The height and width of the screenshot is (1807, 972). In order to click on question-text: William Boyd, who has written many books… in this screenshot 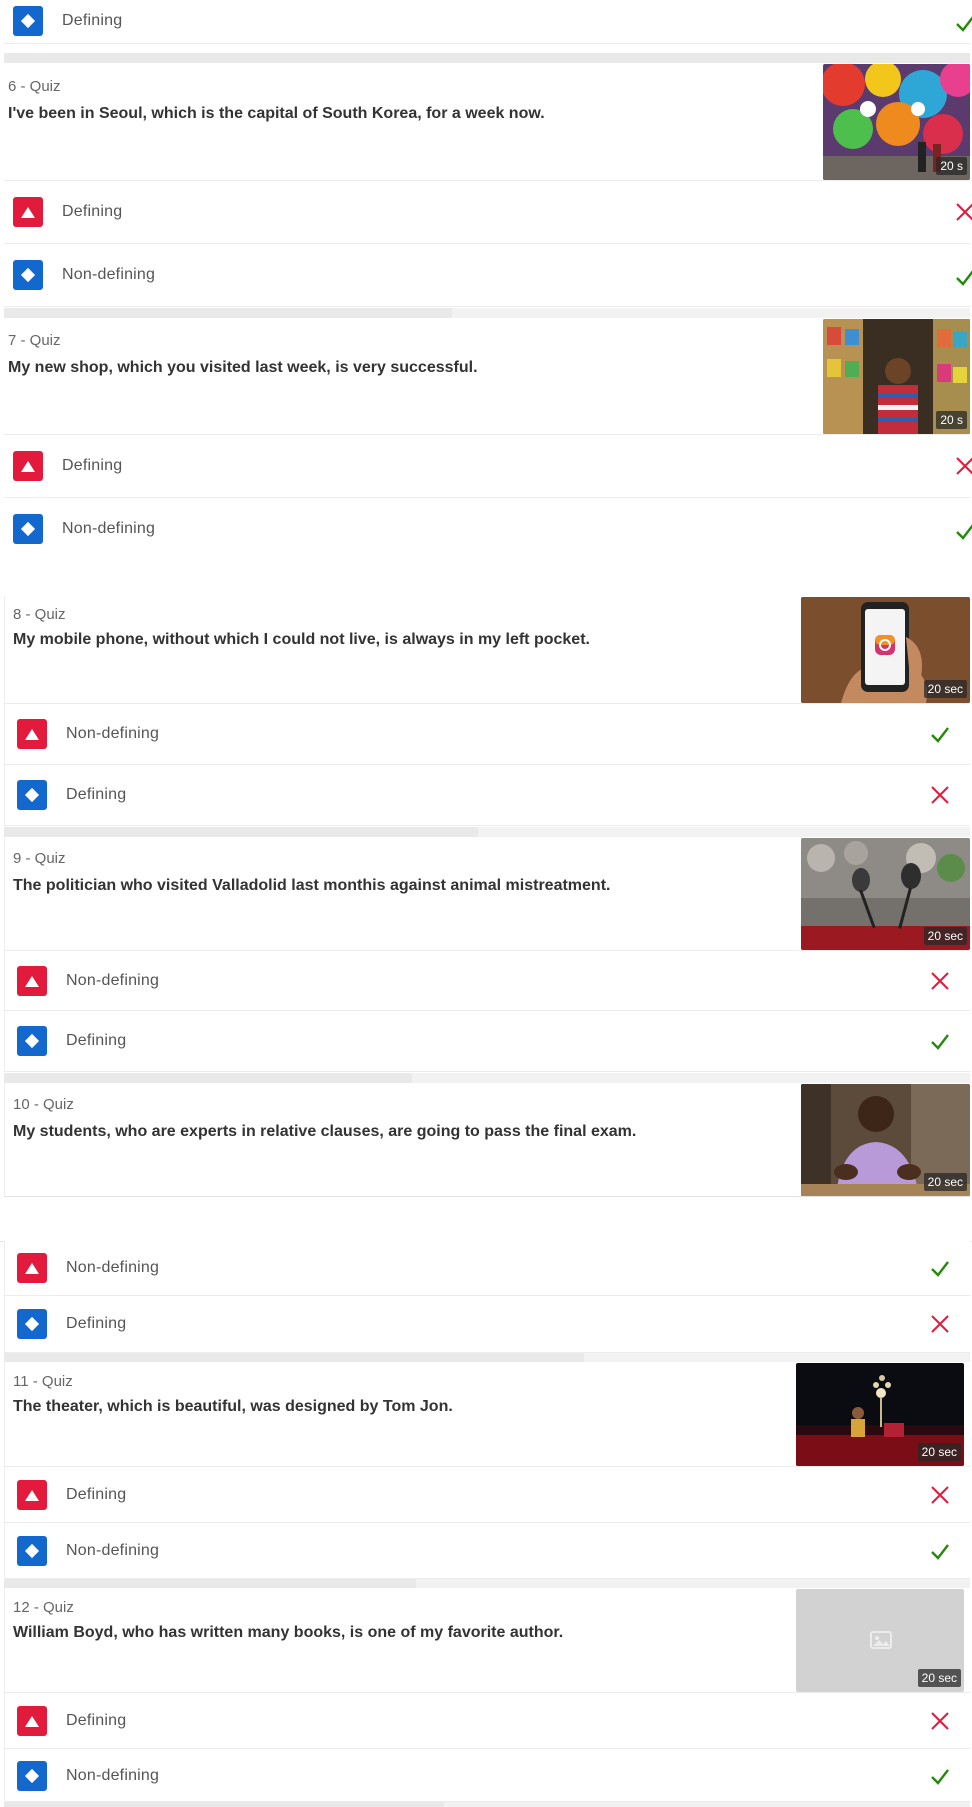, I will do `click(288, 1632)`.